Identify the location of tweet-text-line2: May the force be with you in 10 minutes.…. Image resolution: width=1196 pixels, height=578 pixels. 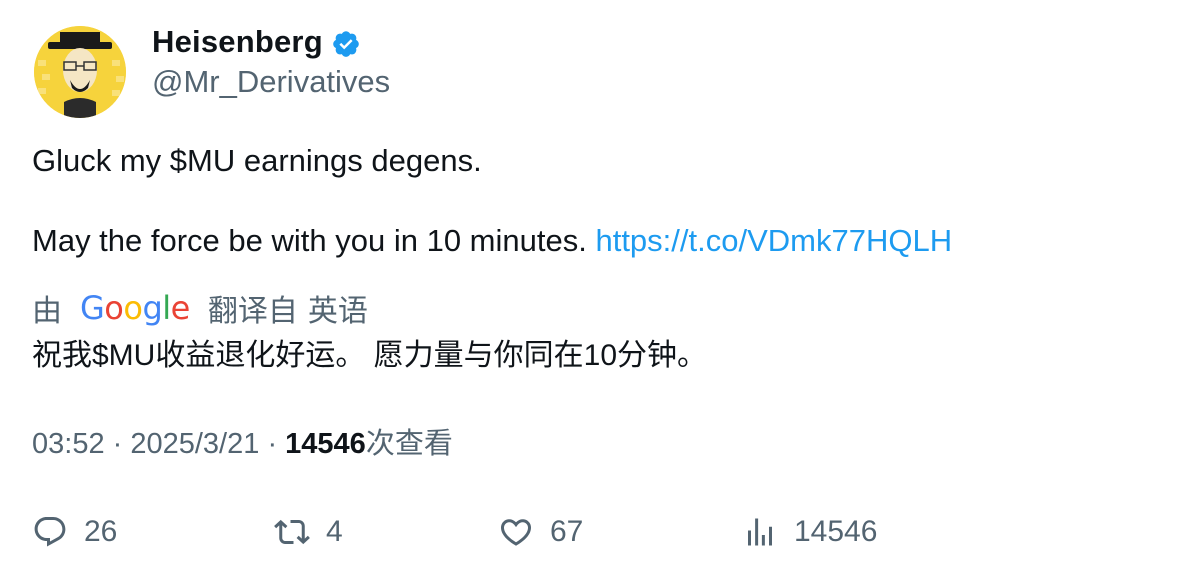
(492, 241).